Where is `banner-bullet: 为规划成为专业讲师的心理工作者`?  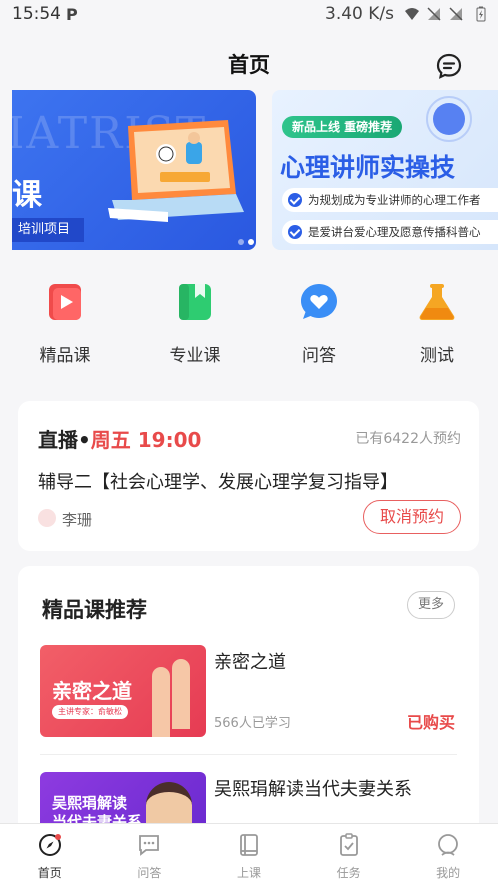
banner-bullet: 为规划成为专业讲师的心理工作者 is located at coordinates (390, 200).